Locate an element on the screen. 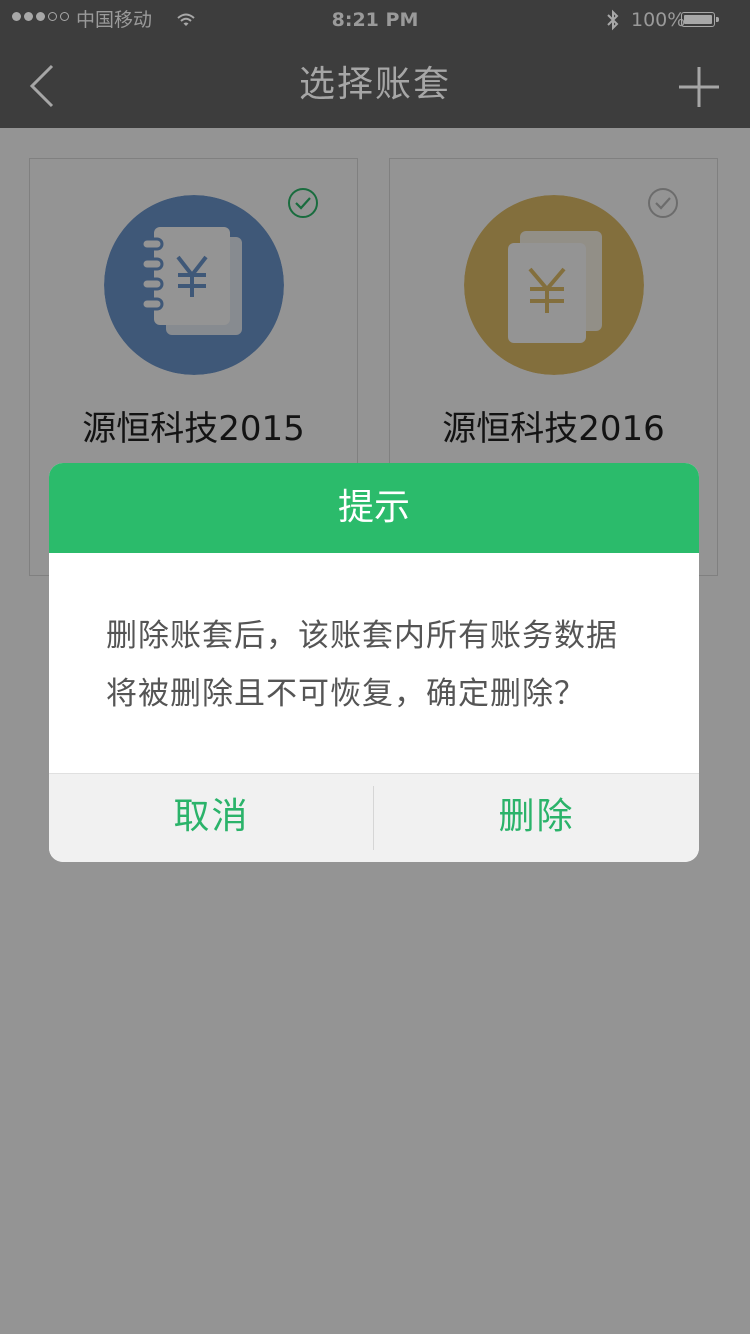 The image size is (750, 1334). dialog-actions: 取消 删除 is located at coordinates (374, 817).